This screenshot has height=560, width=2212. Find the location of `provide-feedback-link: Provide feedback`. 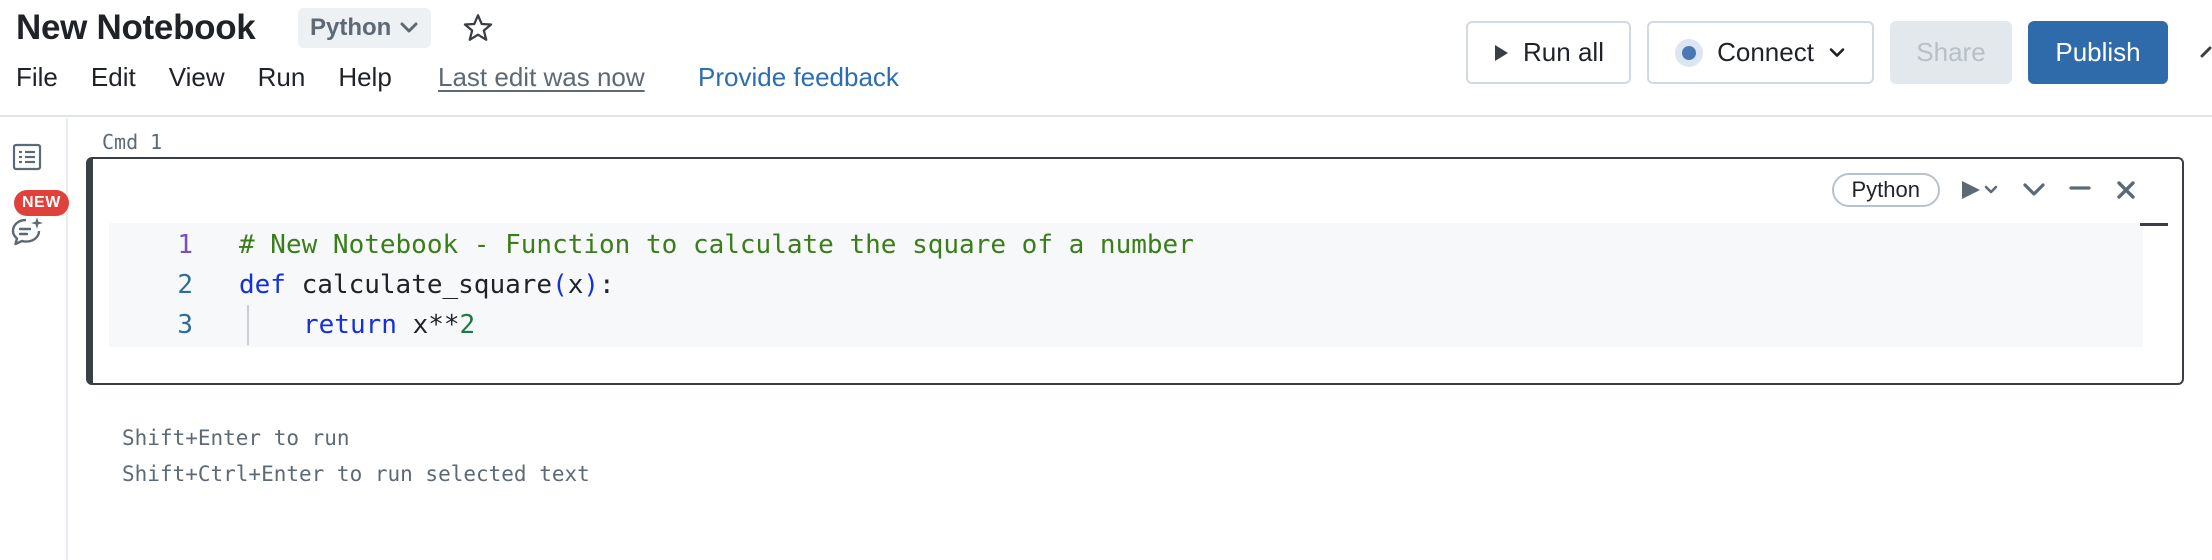

provide-feedback-link: Provide feedback is located at coordinates (798, 77).